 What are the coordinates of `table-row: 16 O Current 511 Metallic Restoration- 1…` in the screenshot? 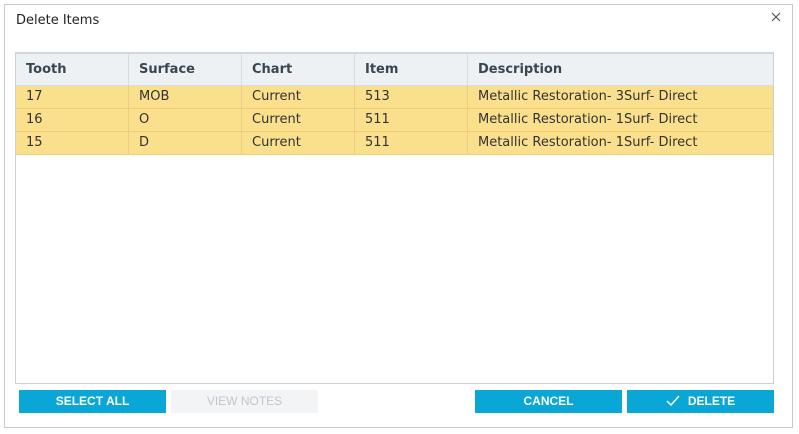 It's located at (394, 120).